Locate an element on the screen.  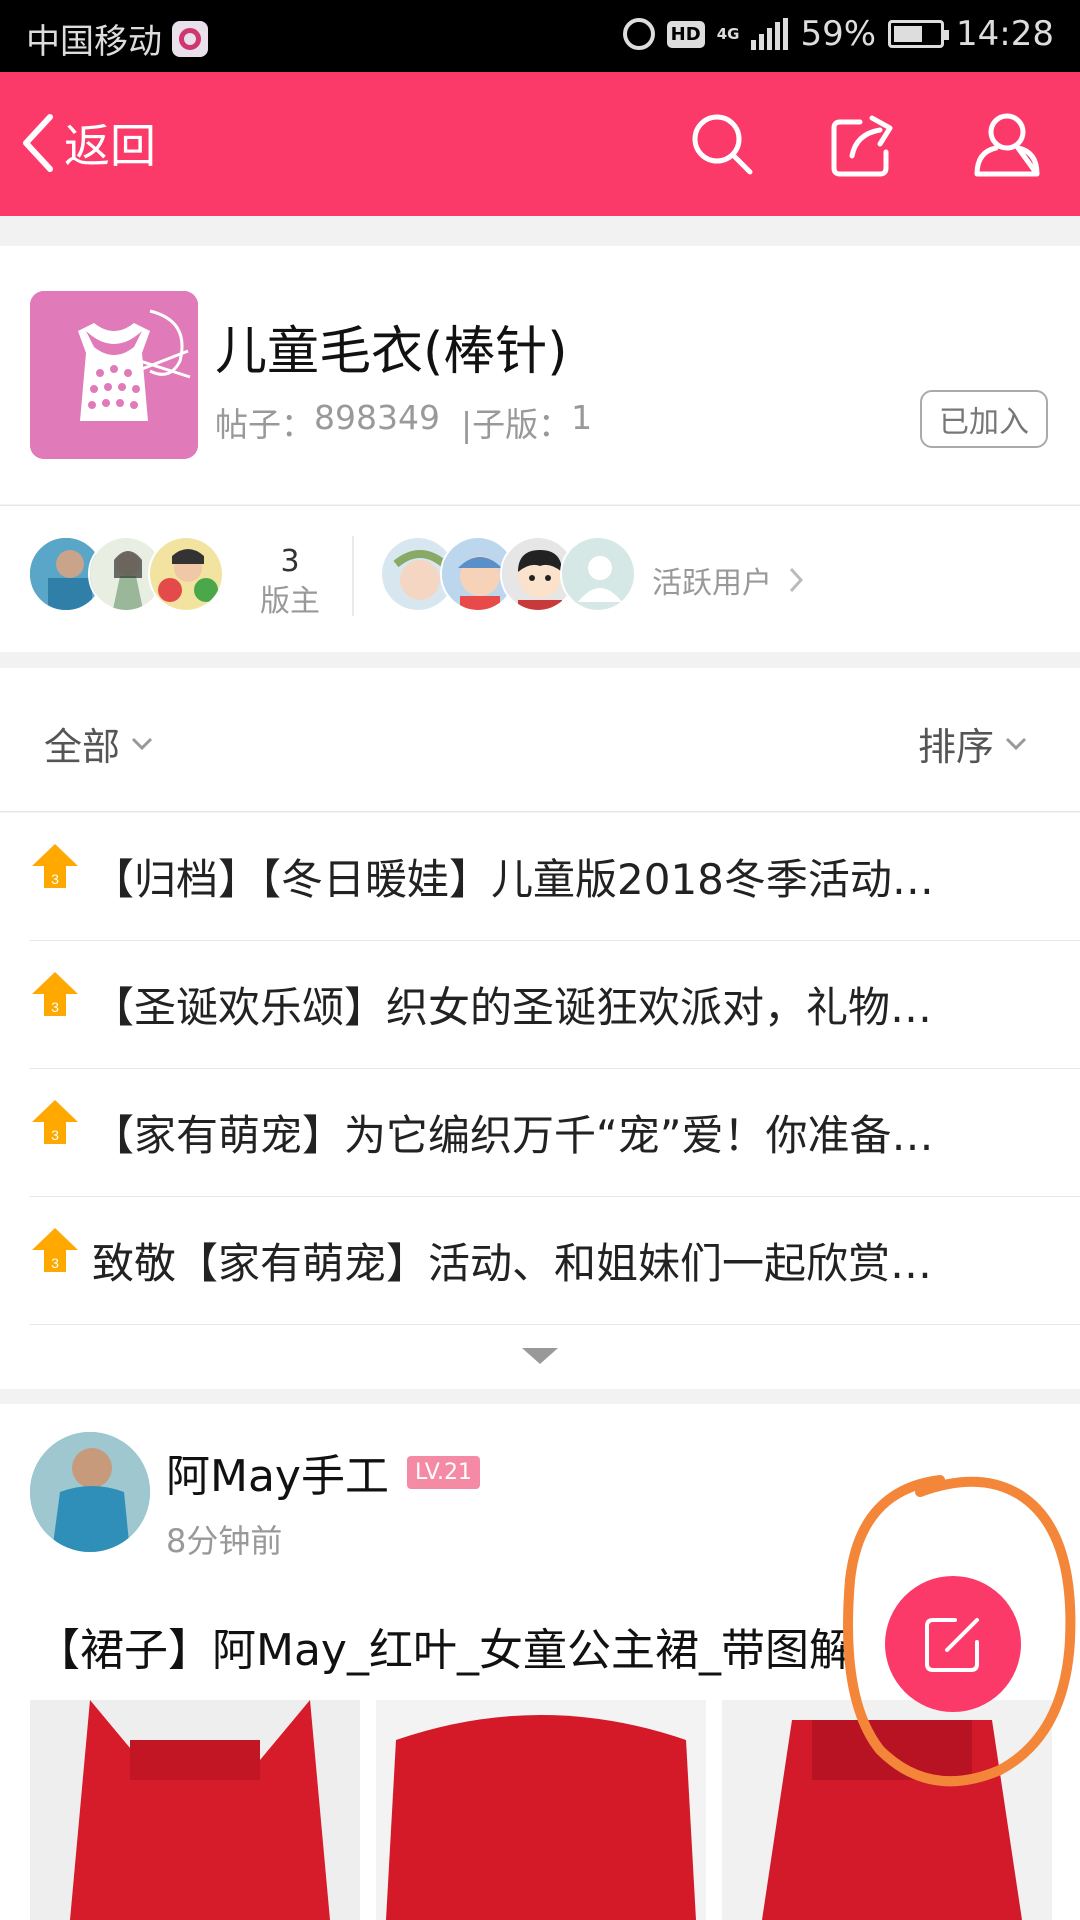
share-icon is located at coordinates (864, 145).